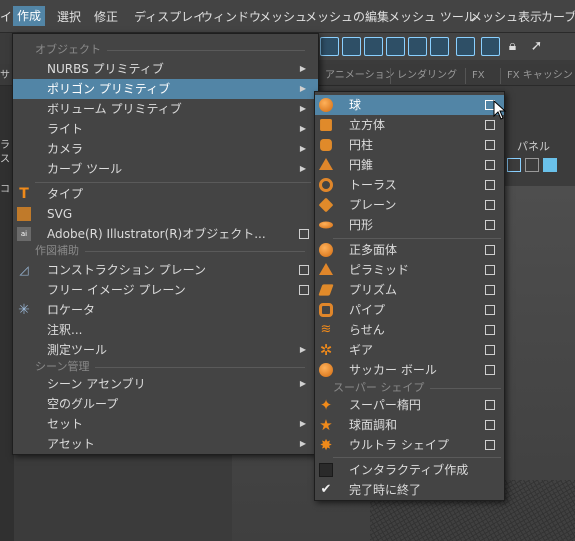  Describe the element at coordinates (409, 205) in the screenshot. I see `menu-item-plane: プレーン` at that location.